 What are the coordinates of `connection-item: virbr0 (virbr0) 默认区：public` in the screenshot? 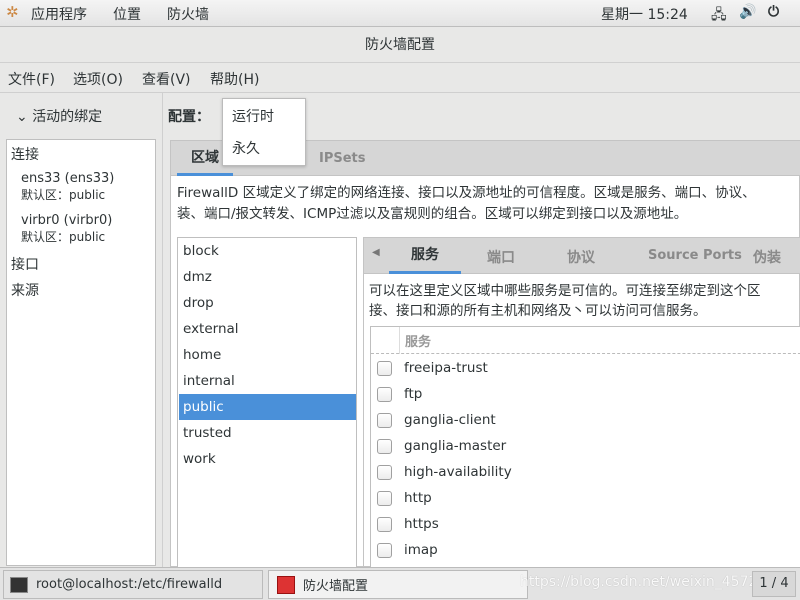 It's located at (66, 229).